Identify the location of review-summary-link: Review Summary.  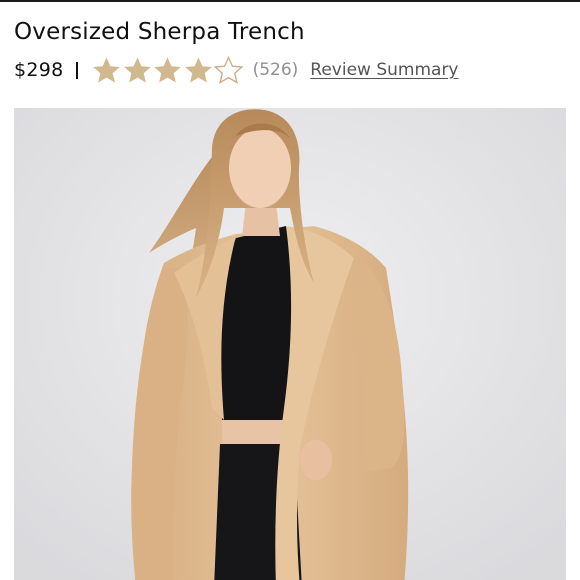
(384, 70).